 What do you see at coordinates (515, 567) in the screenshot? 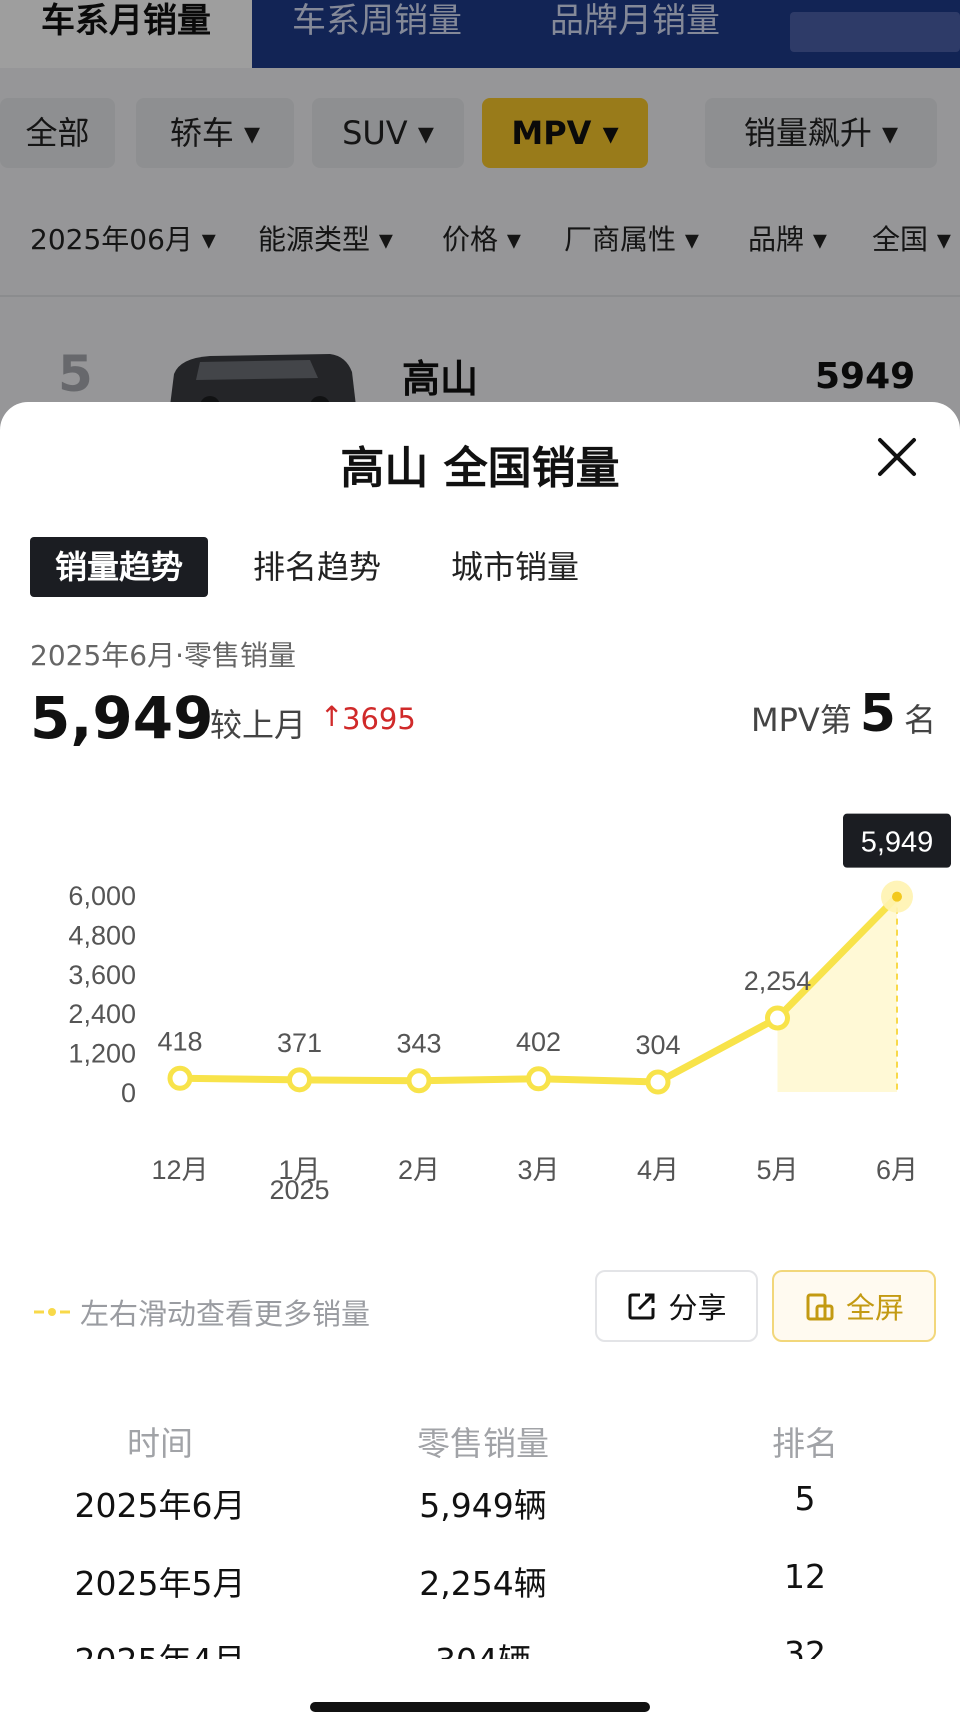
I see `tab-city-sales: 城市销量` at bounding box center [515, 567].